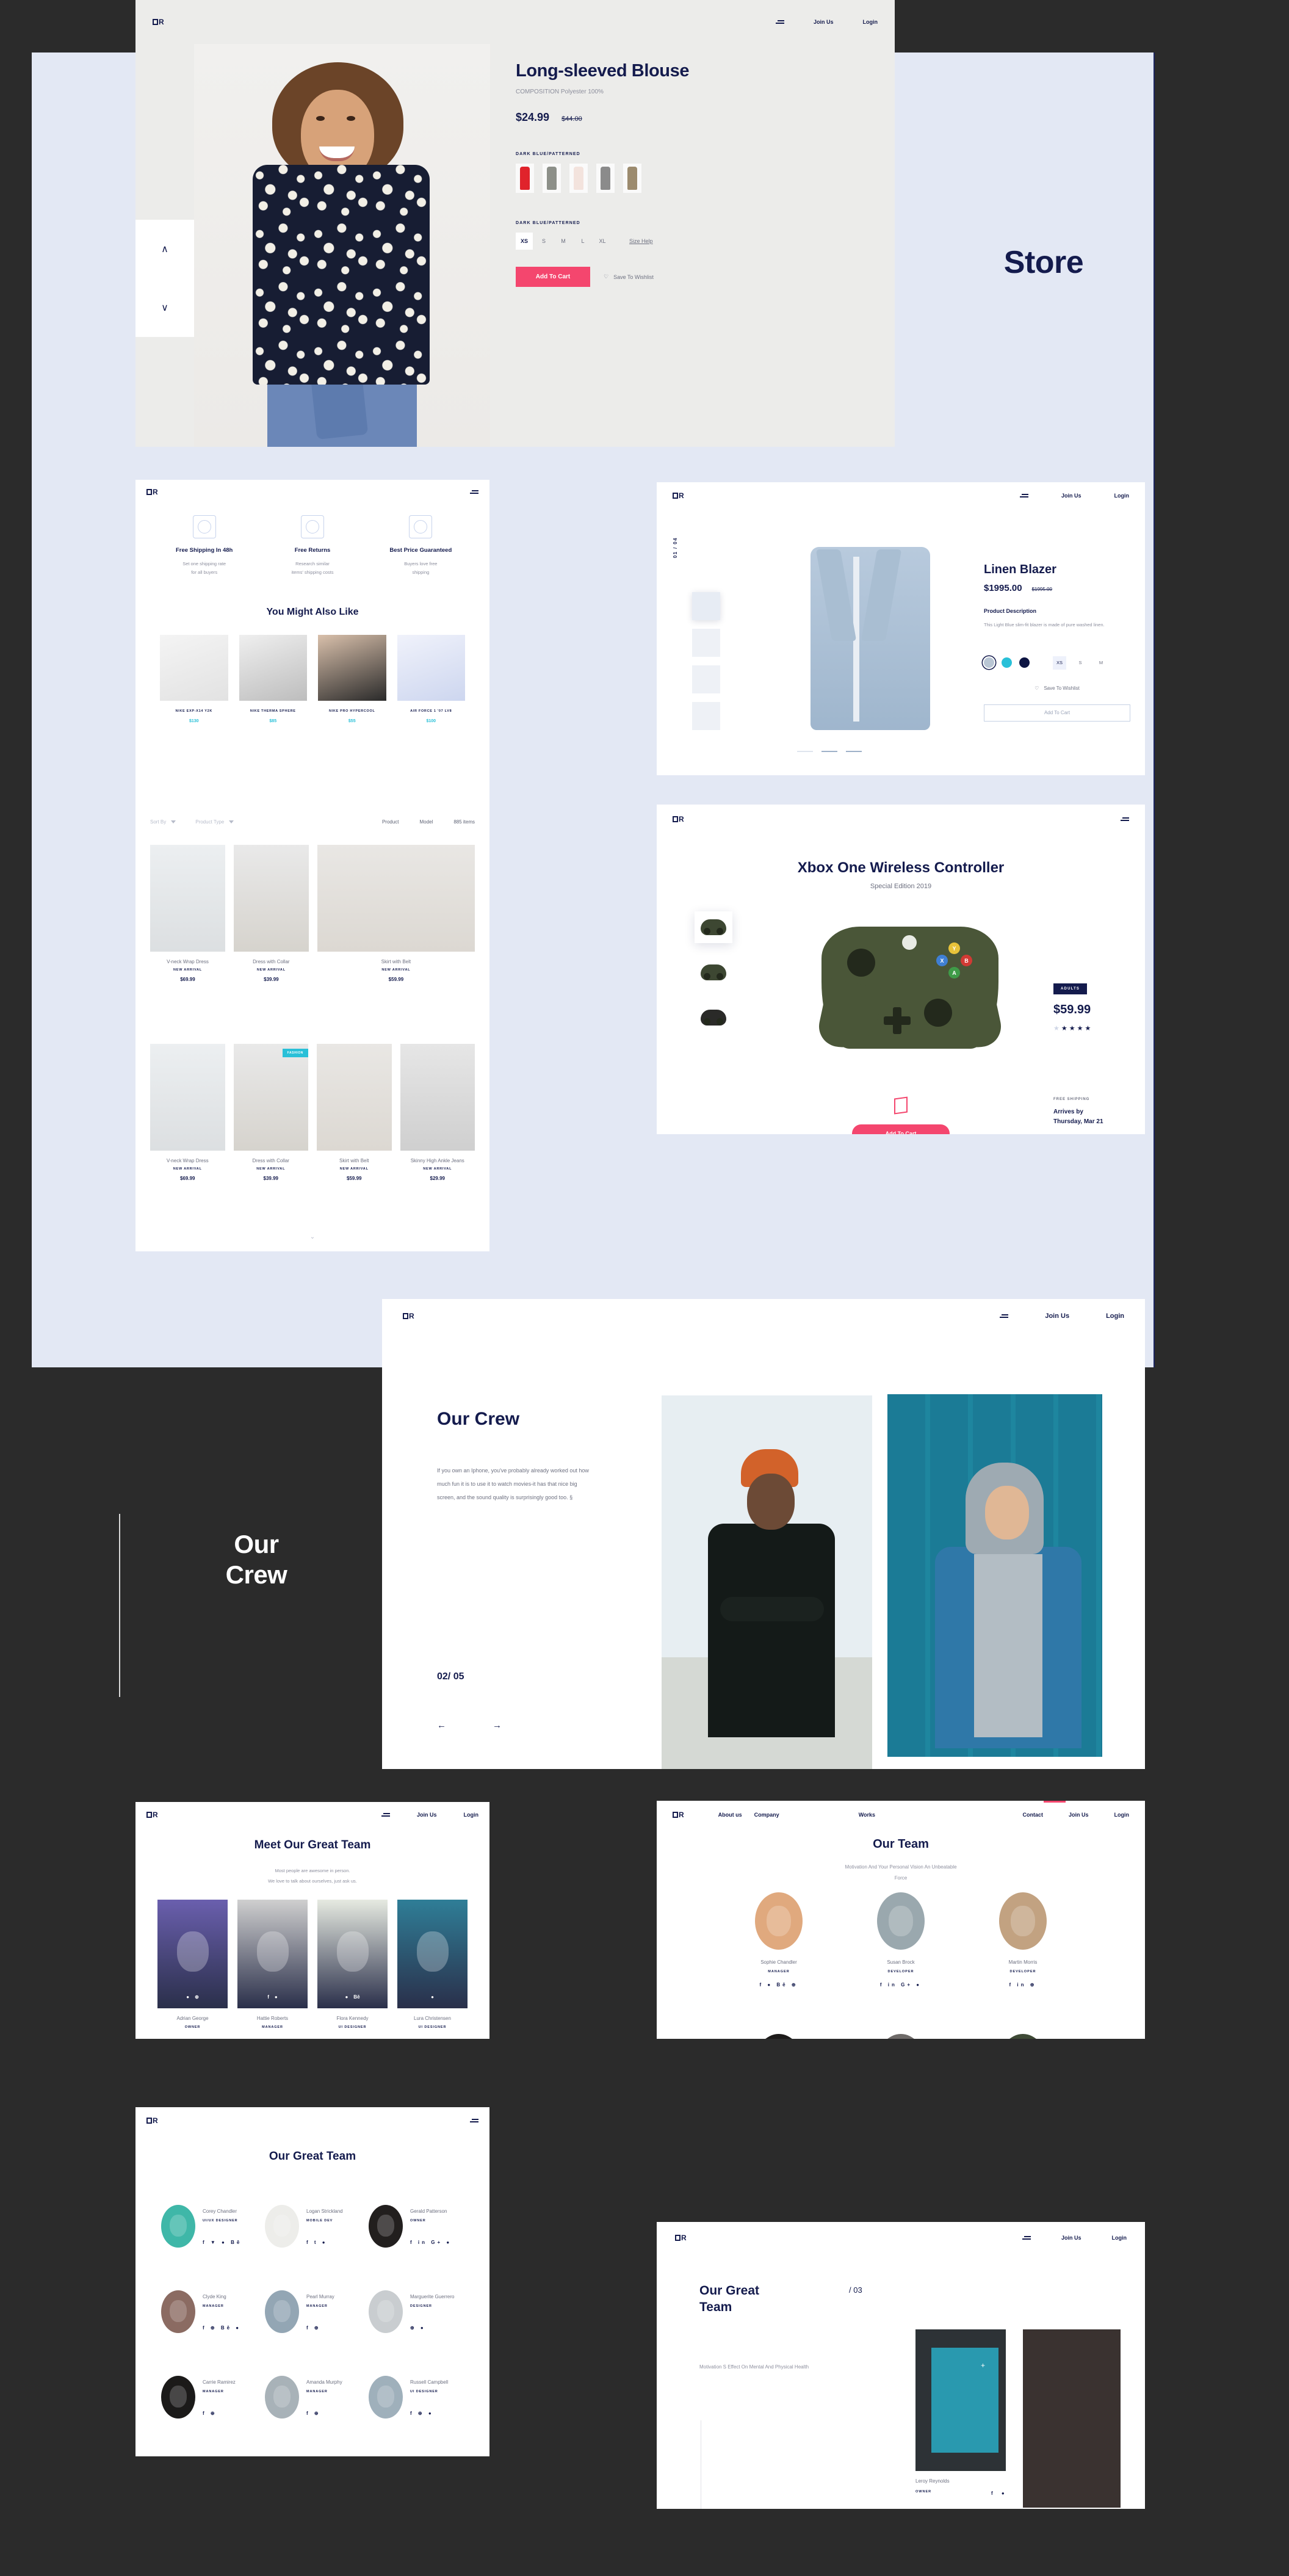 The width and height of the screenshot is (1289, 2576). I want to click on product-card: Skirt with Belt NEW ARRIVAL $59.99, so click(354, 1112).